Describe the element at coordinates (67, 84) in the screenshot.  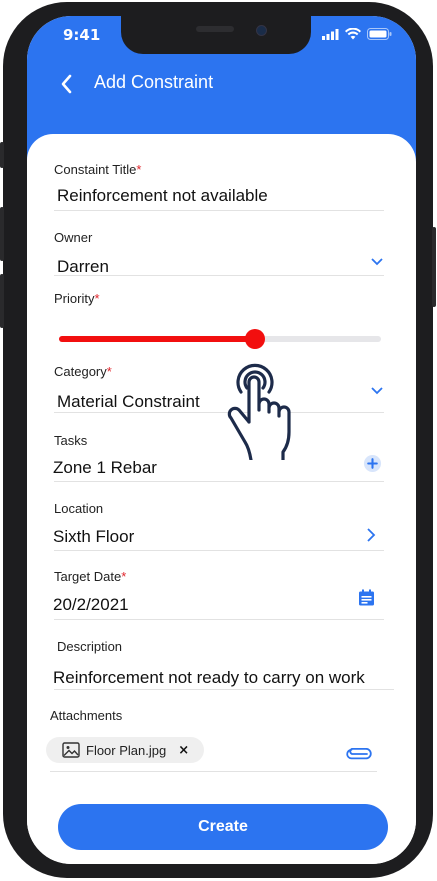
I see `back-chevron-icon` at that location.